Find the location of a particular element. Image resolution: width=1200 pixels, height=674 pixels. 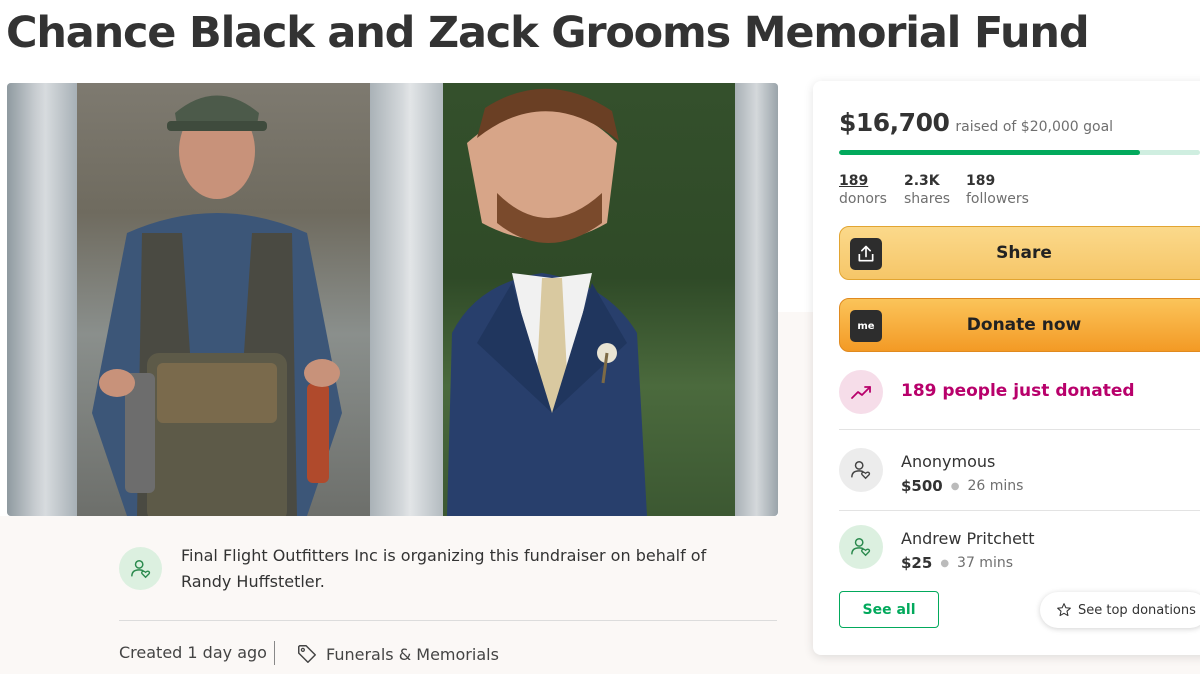

donate-now-button: me Donate now is located at coordinates (1019, 325).